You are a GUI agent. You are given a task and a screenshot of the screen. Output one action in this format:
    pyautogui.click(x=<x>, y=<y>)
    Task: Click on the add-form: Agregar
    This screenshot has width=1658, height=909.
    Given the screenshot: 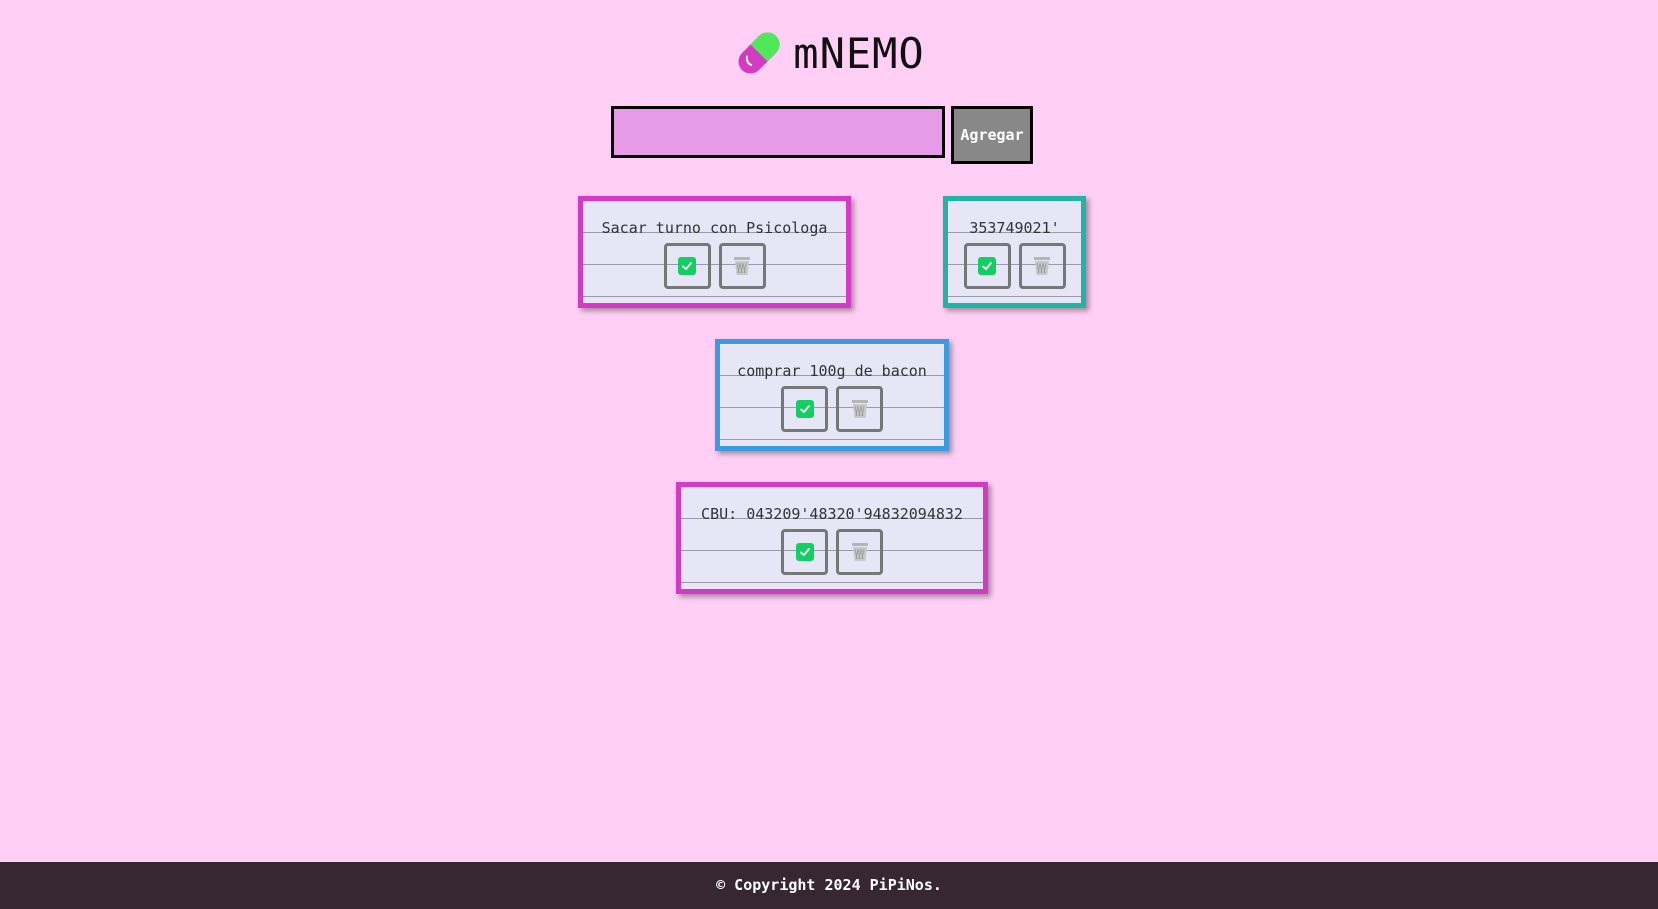 What is the action you would take?
    pyautogui.click(x=822, y=135)
    